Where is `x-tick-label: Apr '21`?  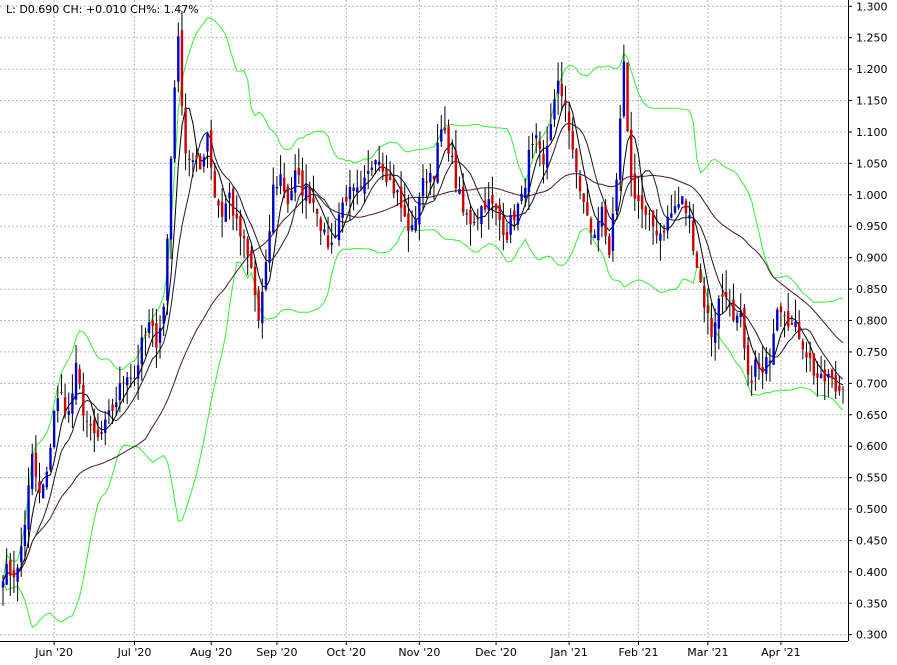 x-tick-label: Apr '21 is located at coordinates (781, 652).